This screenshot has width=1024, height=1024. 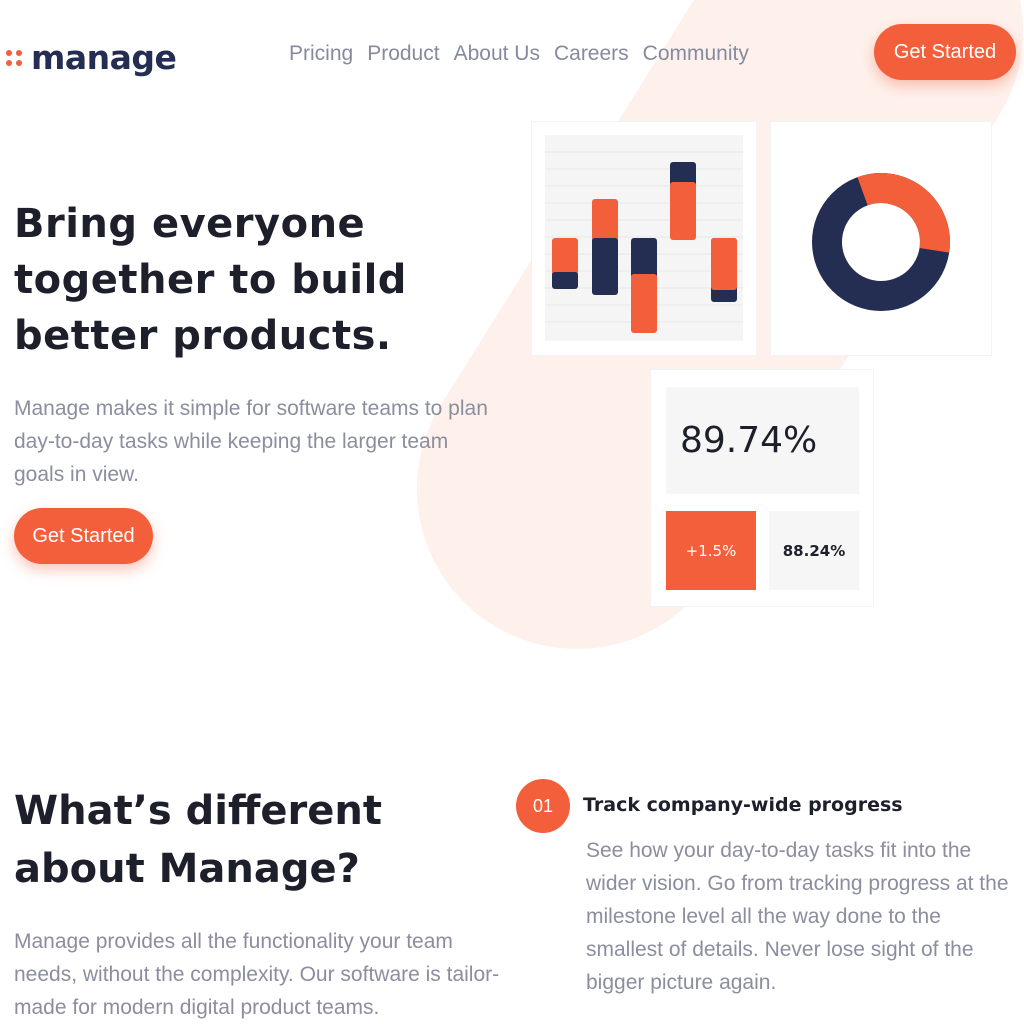 I want to click on nav-community: Community, so click(x=696, y=54).